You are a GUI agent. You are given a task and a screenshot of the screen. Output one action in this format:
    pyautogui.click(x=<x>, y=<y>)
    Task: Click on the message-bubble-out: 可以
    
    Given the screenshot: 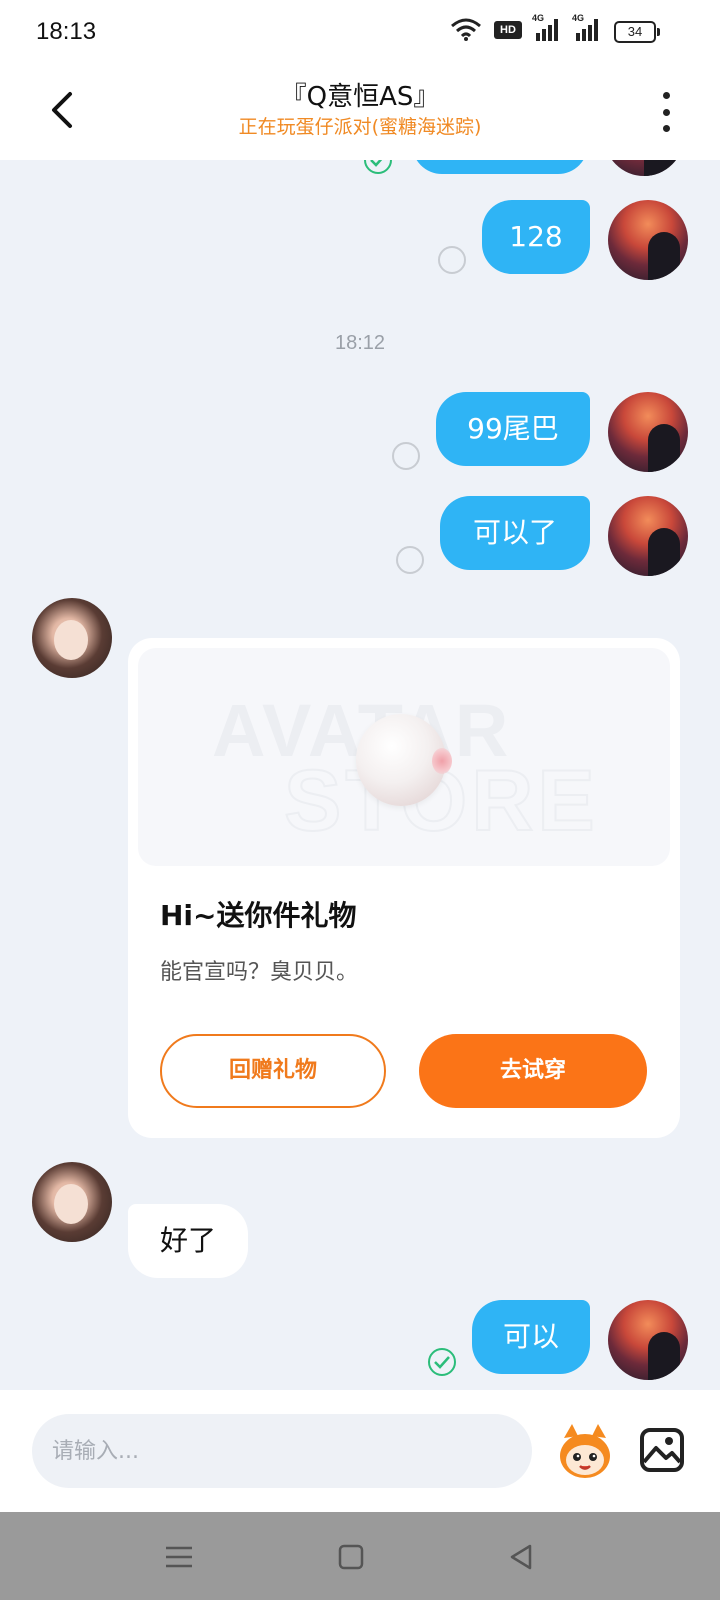 What is the action you would take?
    pyautogui.click(x=531, y=1337)
    